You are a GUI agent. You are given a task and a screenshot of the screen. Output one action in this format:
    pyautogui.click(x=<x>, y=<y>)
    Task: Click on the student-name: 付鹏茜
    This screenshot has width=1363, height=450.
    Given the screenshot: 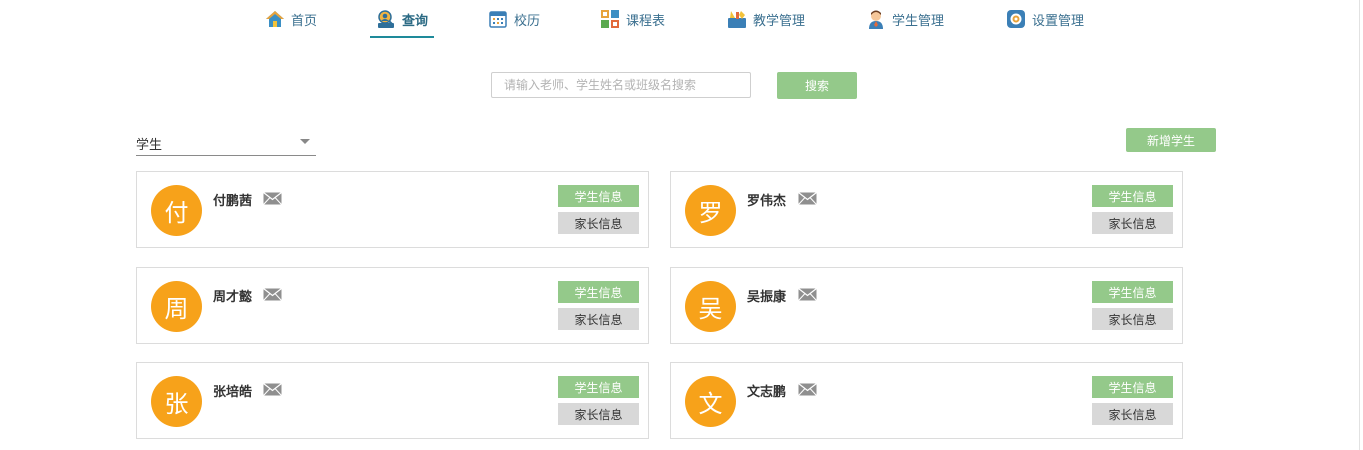 What is the action you would take?
    pyautogui.click(x=233, y=201)
    